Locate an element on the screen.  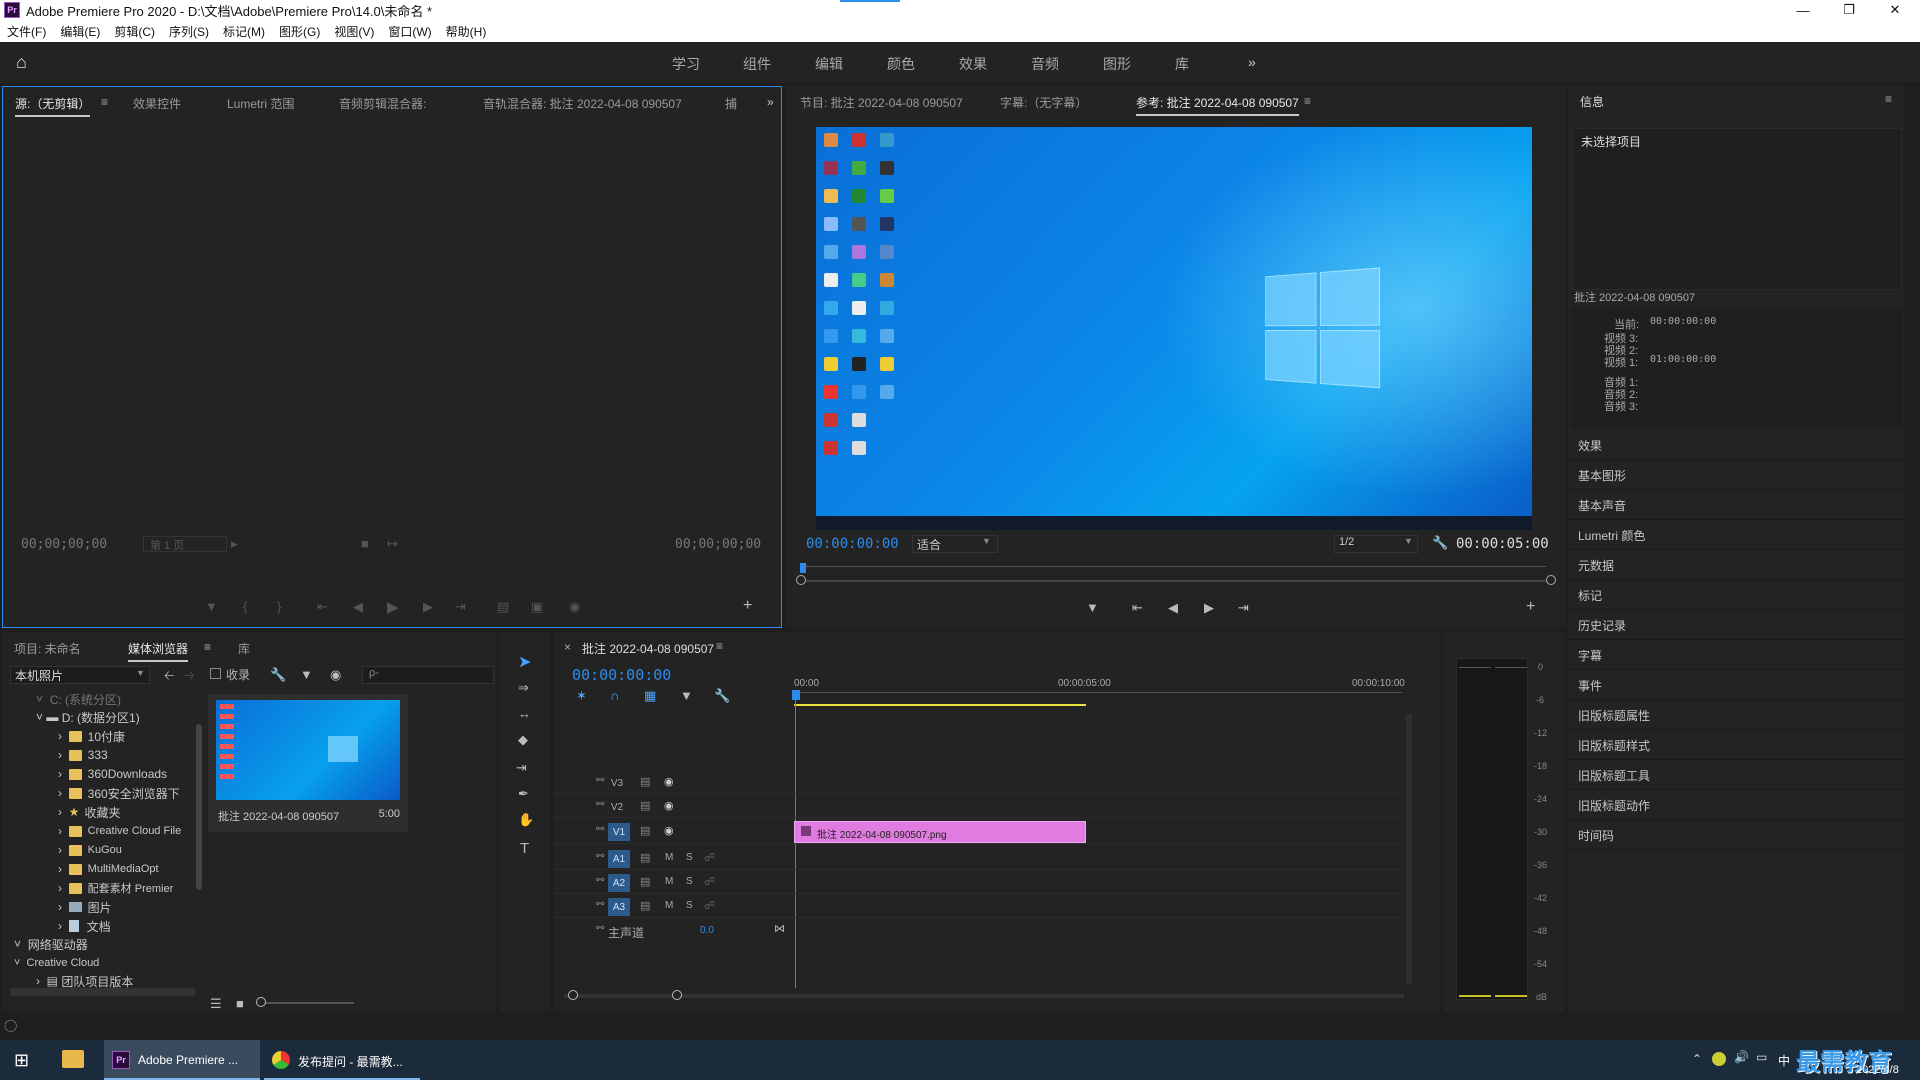
tabs-overflow-icon: » is located at coordinates (770, 102).